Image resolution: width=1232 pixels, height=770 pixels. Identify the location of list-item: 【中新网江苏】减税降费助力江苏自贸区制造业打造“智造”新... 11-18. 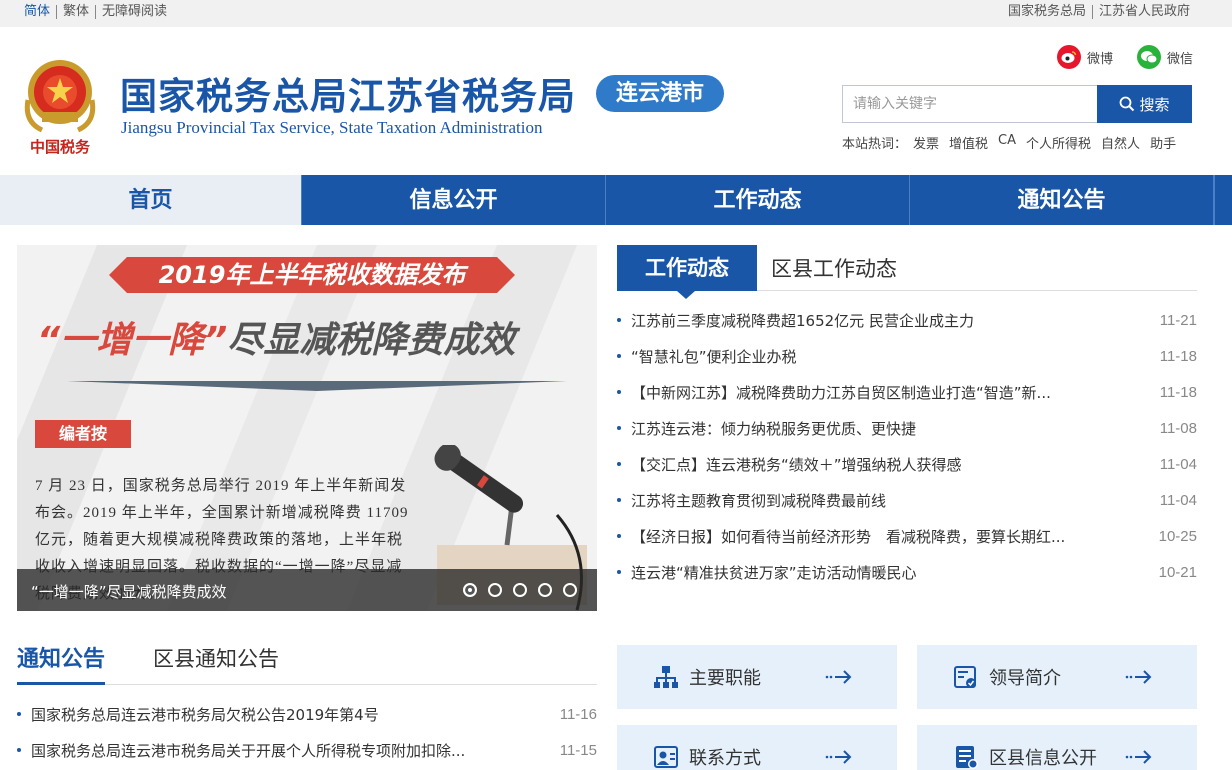
(907, 392).